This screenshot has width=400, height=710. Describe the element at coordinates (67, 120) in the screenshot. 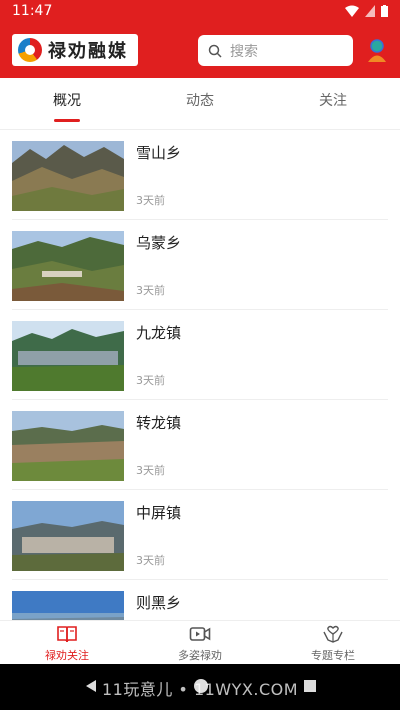

I see `active-tab-indicator` at that location.